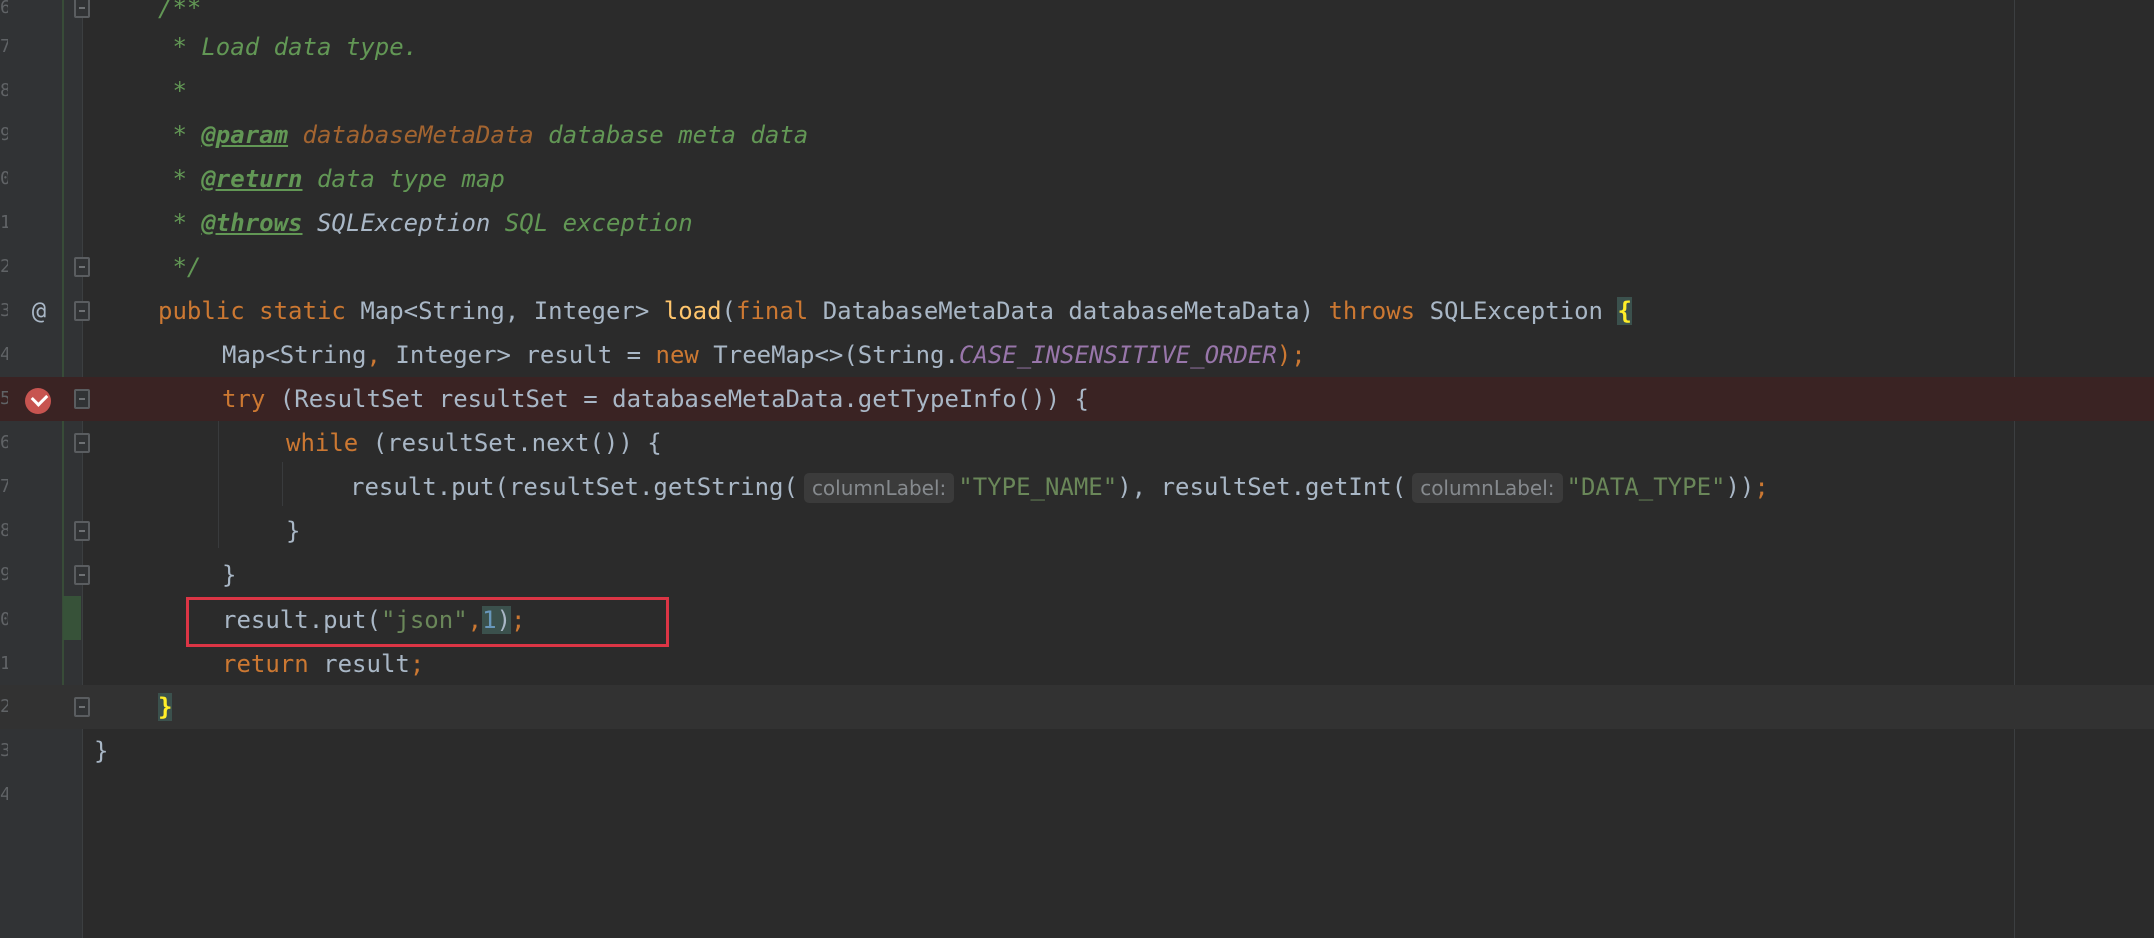 The image size is (2154, 938). Describe the element at coordinates (772, 311) in the screenshot. I see `keyword-final: final` at that location.